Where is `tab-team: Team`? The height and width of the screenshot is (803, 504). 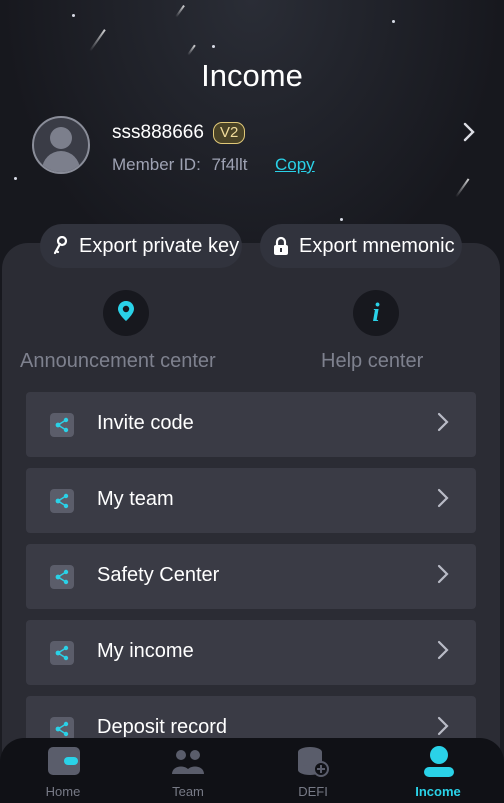
tab-team: Team is located at coordinates (188, 770).